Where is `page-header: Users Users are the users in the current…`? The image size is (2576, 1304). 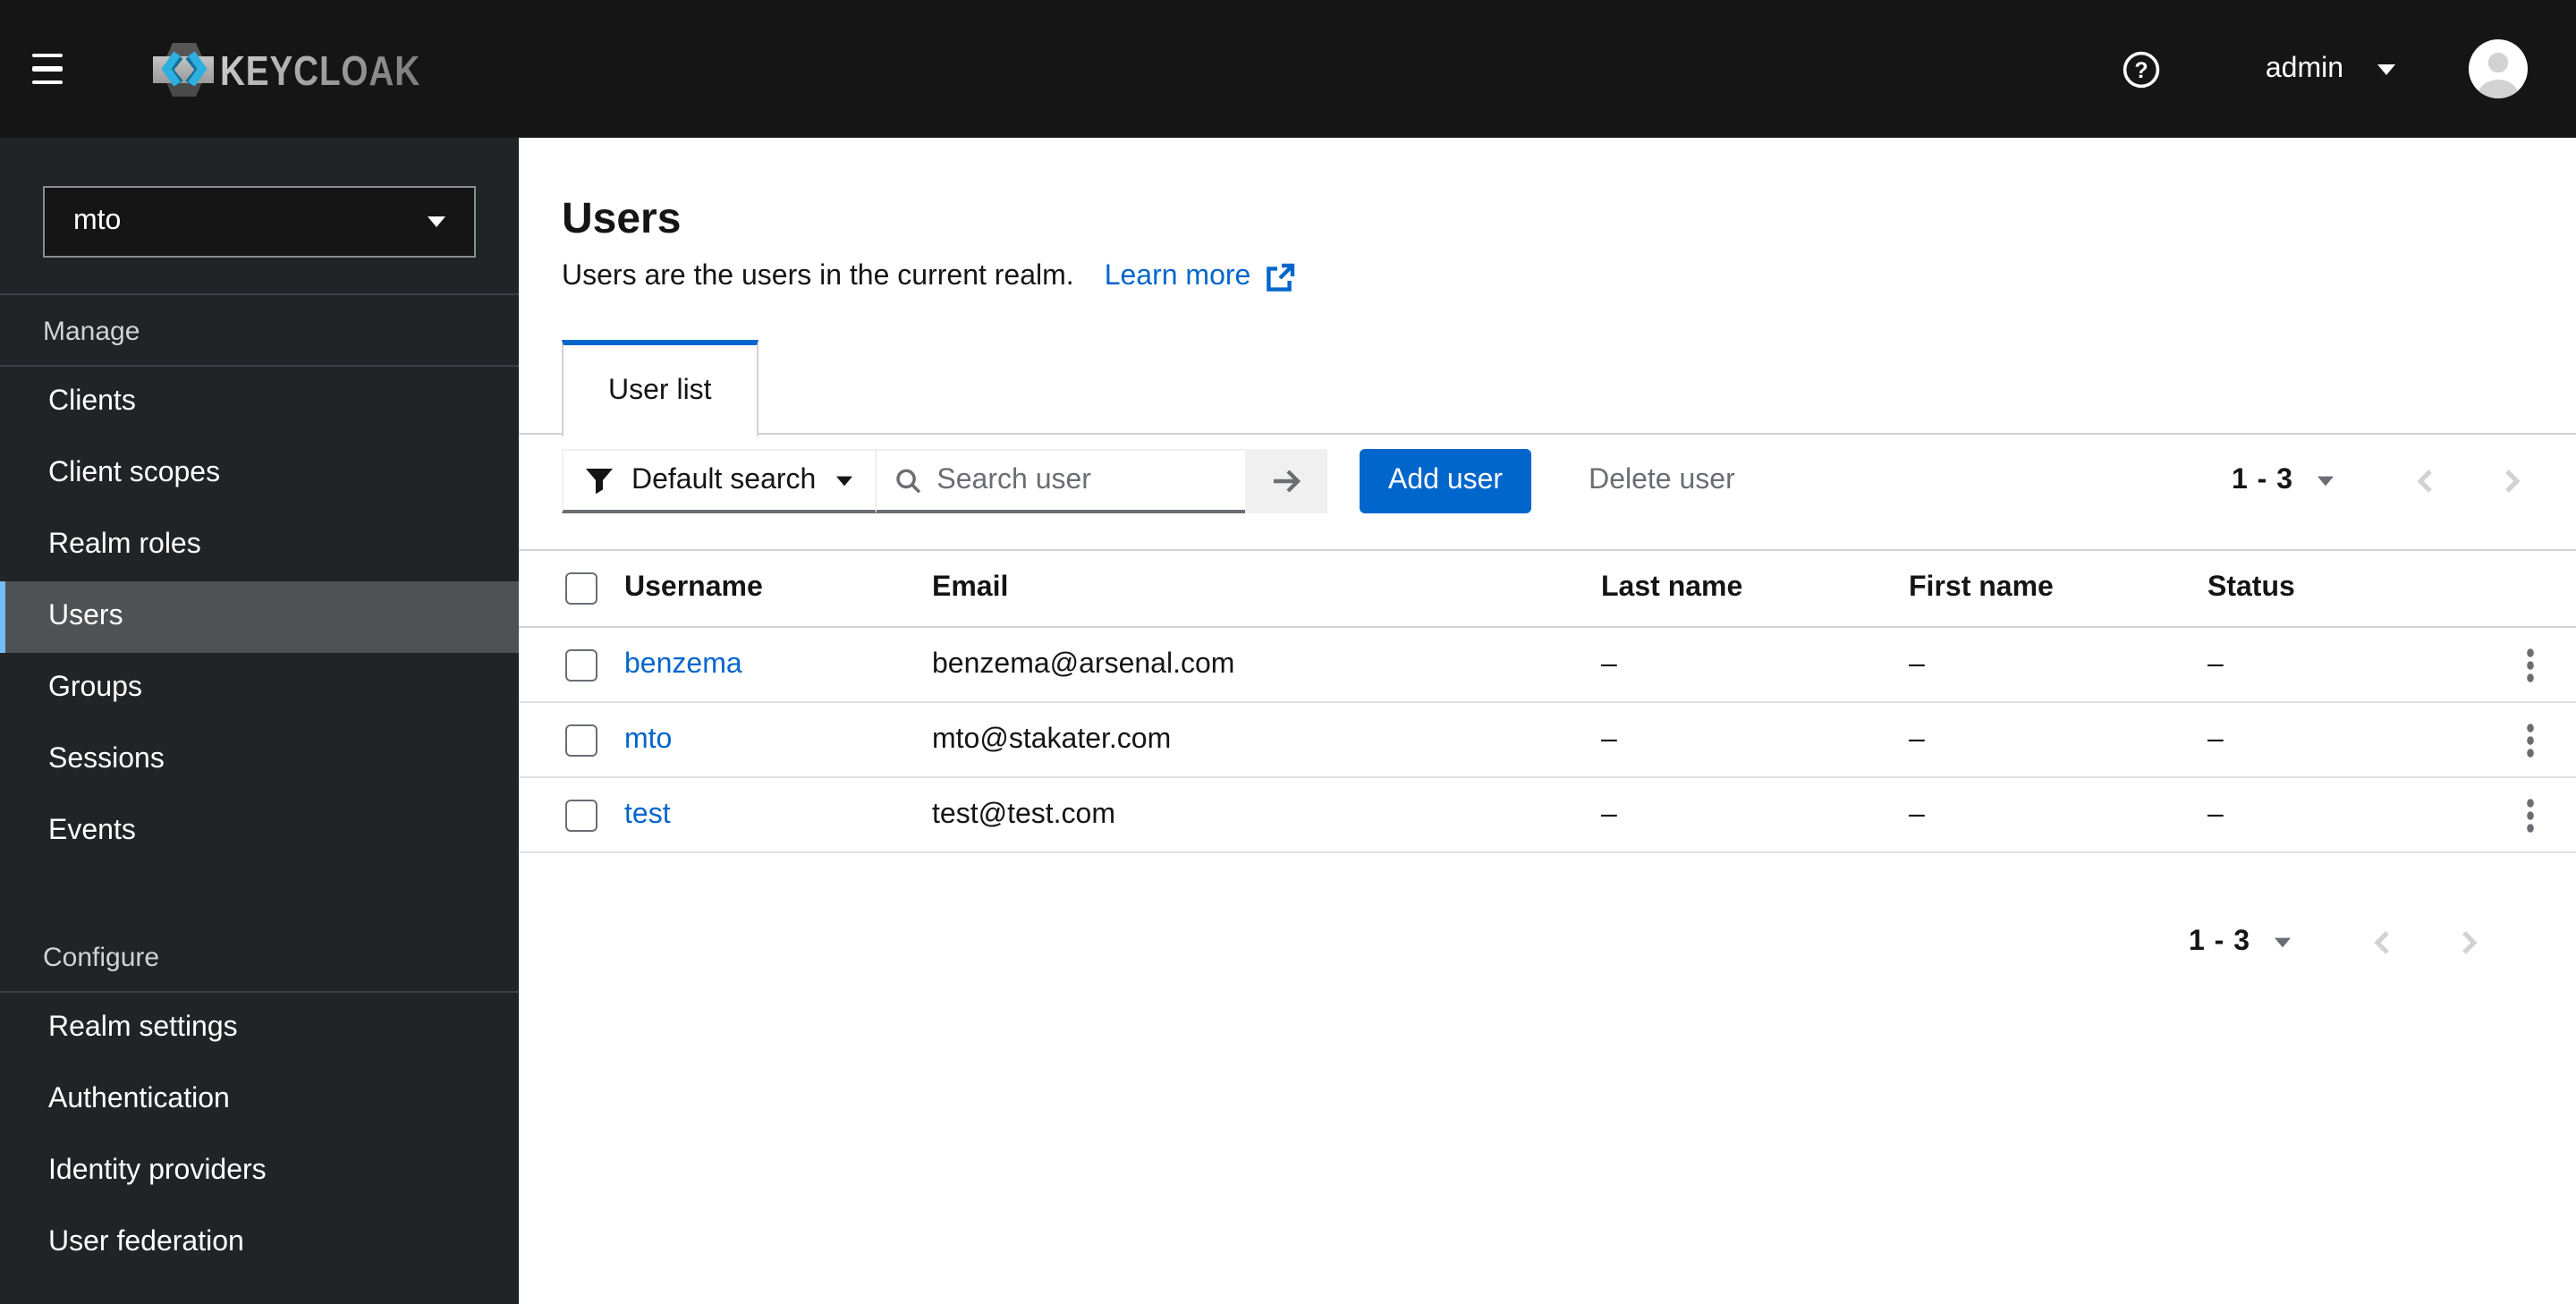 page-header: Users Users are the users in the current… is located at coordinates (1547, 215).